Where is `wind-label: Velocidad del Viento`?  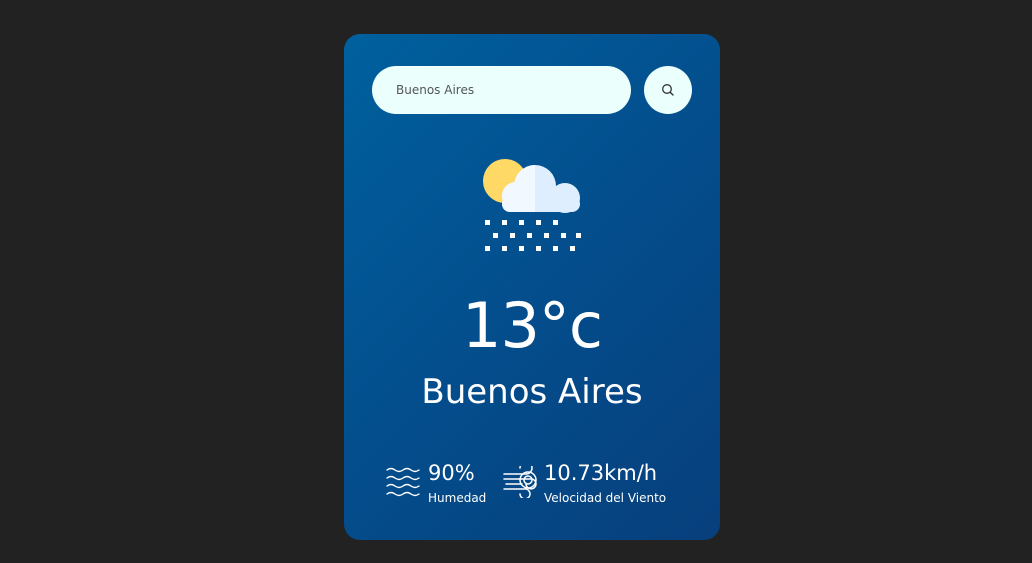 wind-label: Velocidad del Viento is located at coordinates (605, 498).